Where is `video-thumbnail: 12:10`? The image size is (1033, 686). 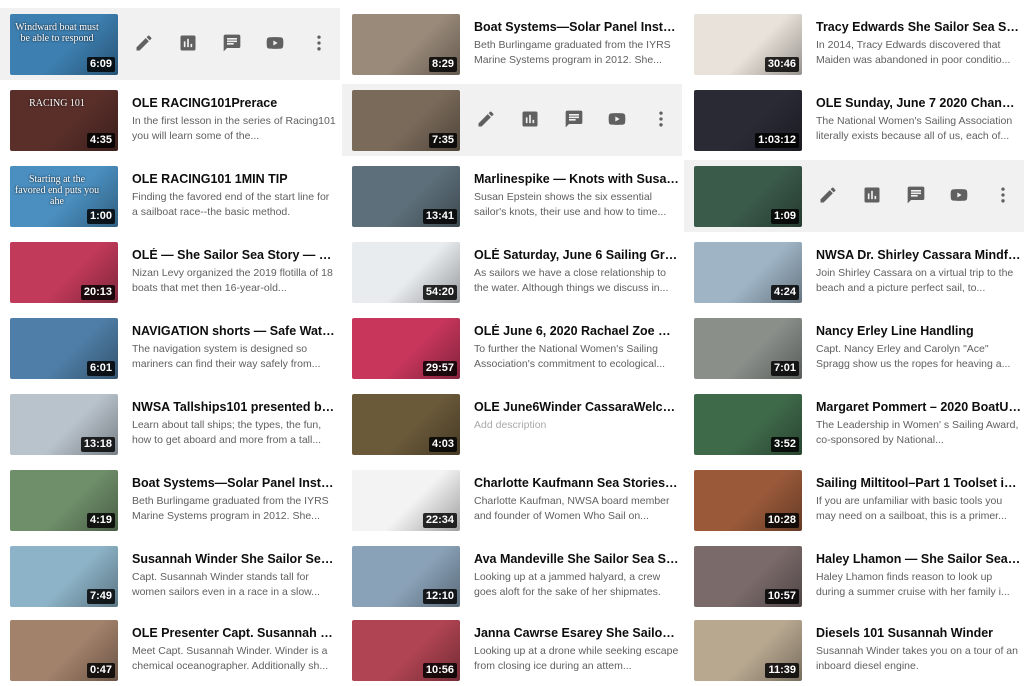 video-thumbnail: 12:10 is located at coordinates (406, 576).